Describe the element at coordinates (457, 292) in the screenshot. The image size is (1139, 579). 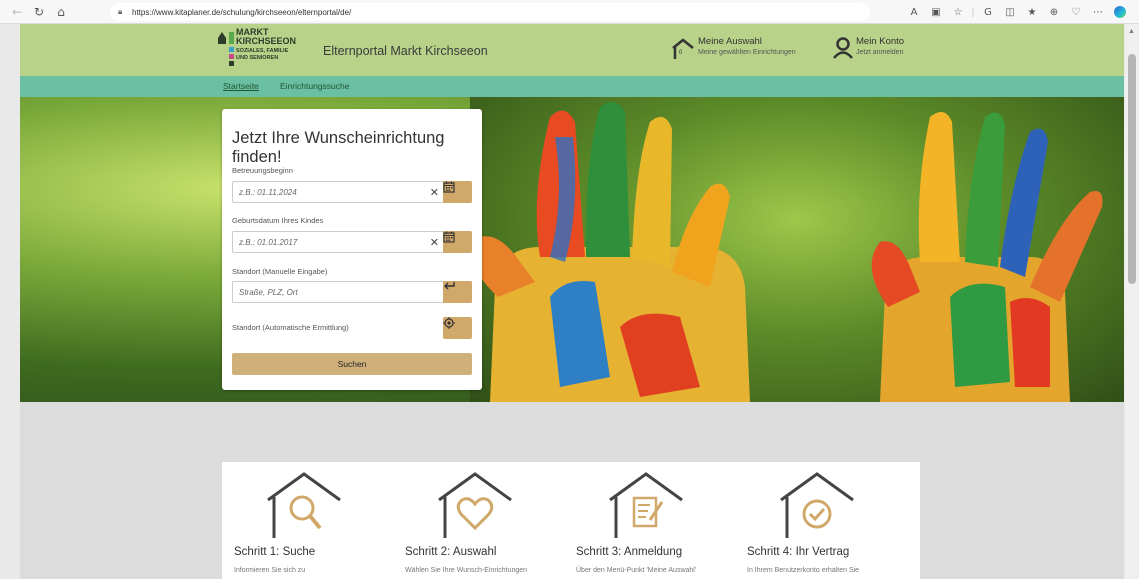
I see `enter-location-button` at that location.